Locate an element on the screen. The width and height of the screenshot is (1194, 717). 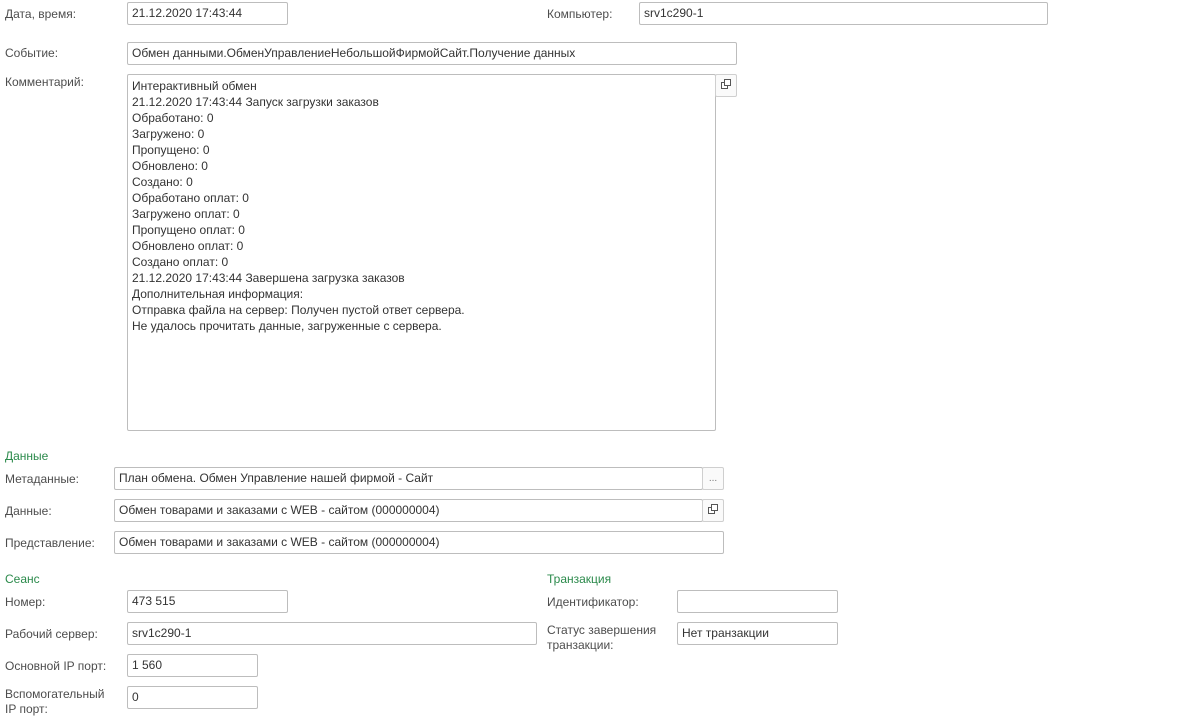
aux-port-field: 0 is located at coordinates (192, 697).